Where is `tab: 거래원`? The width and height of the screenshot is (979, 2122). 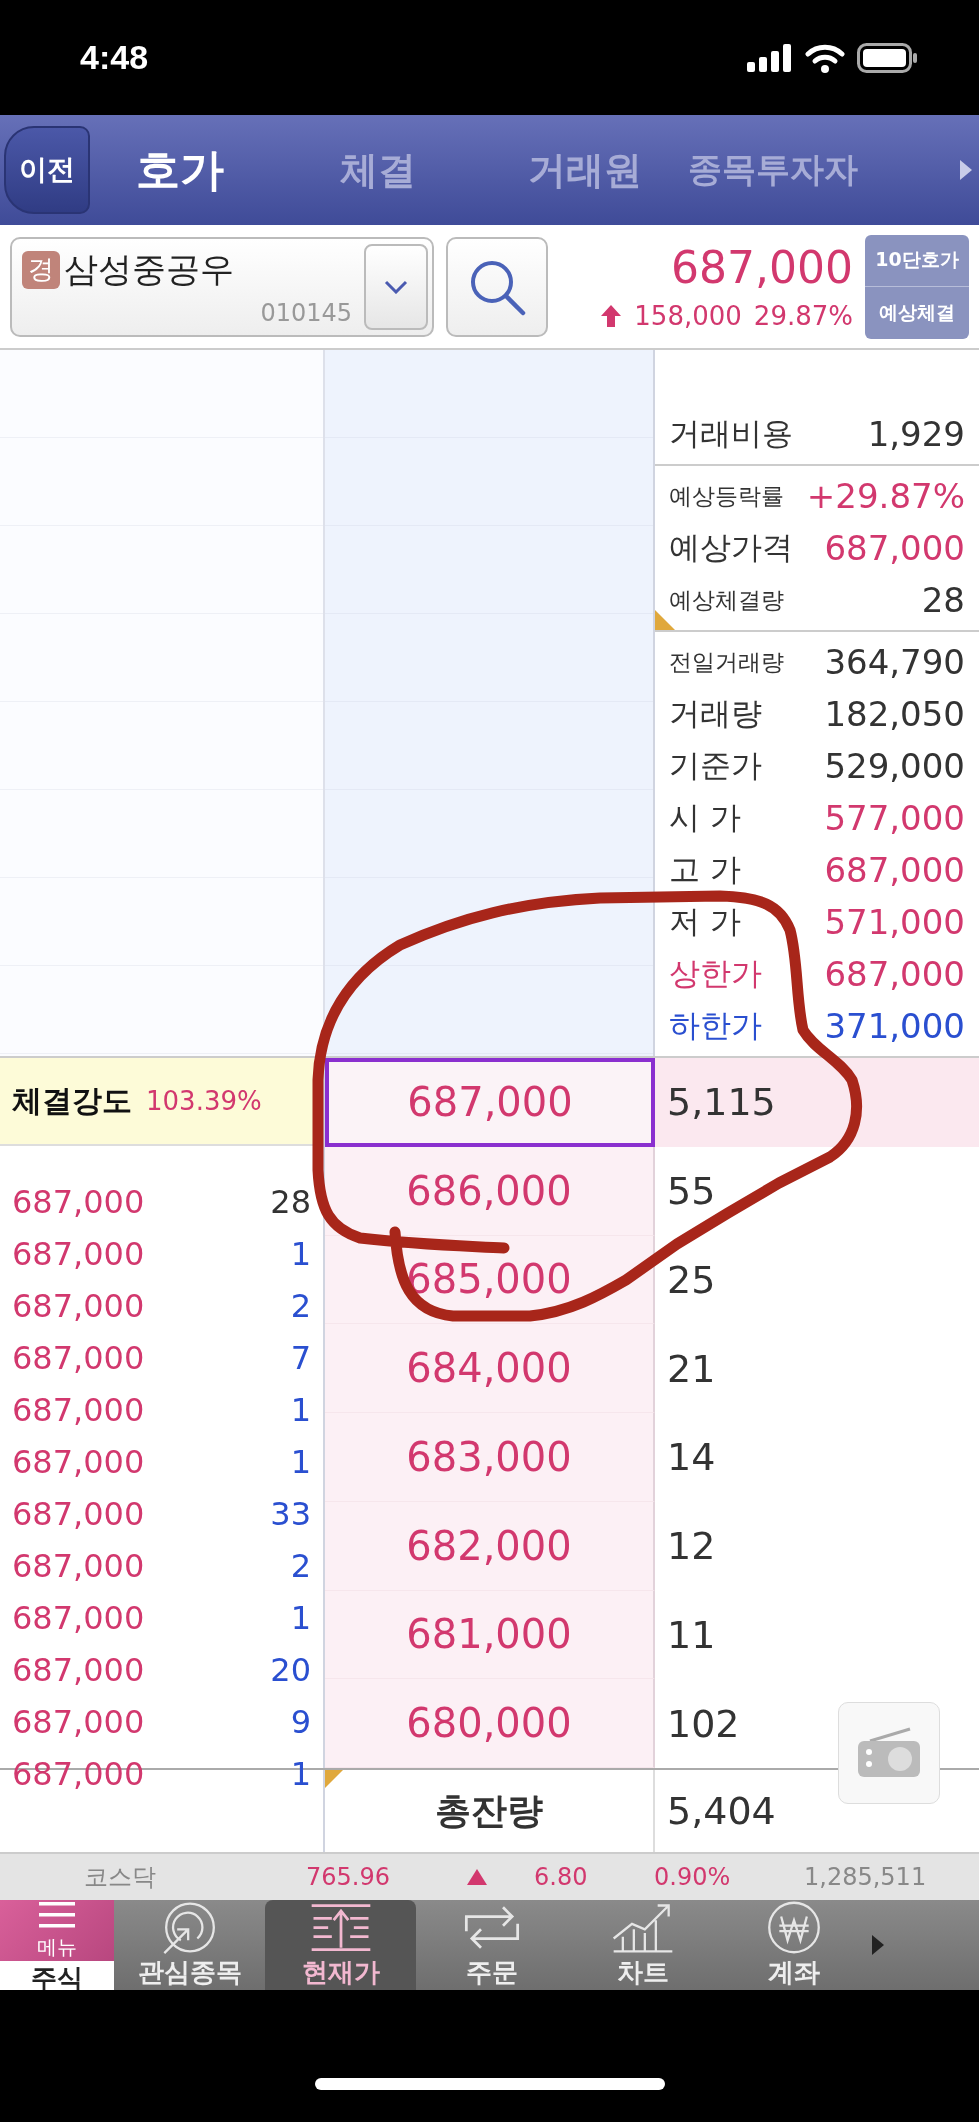 tab: 거래원 is located at coordinates (585, 170).